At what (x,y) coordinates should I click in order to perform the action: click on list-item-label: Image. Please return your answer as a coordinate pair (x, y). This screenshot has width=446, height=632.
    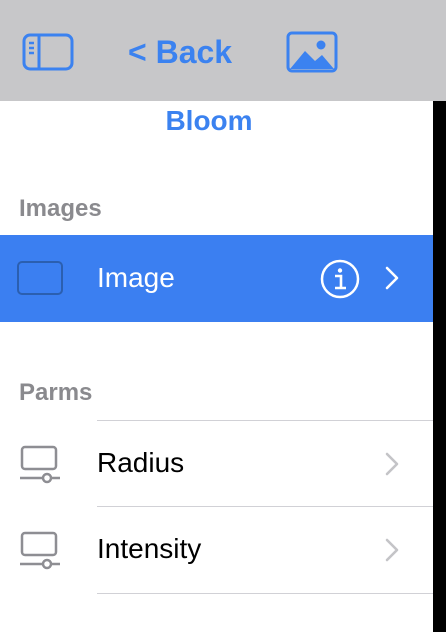
    Looking at the image, I should click on (136, 277).